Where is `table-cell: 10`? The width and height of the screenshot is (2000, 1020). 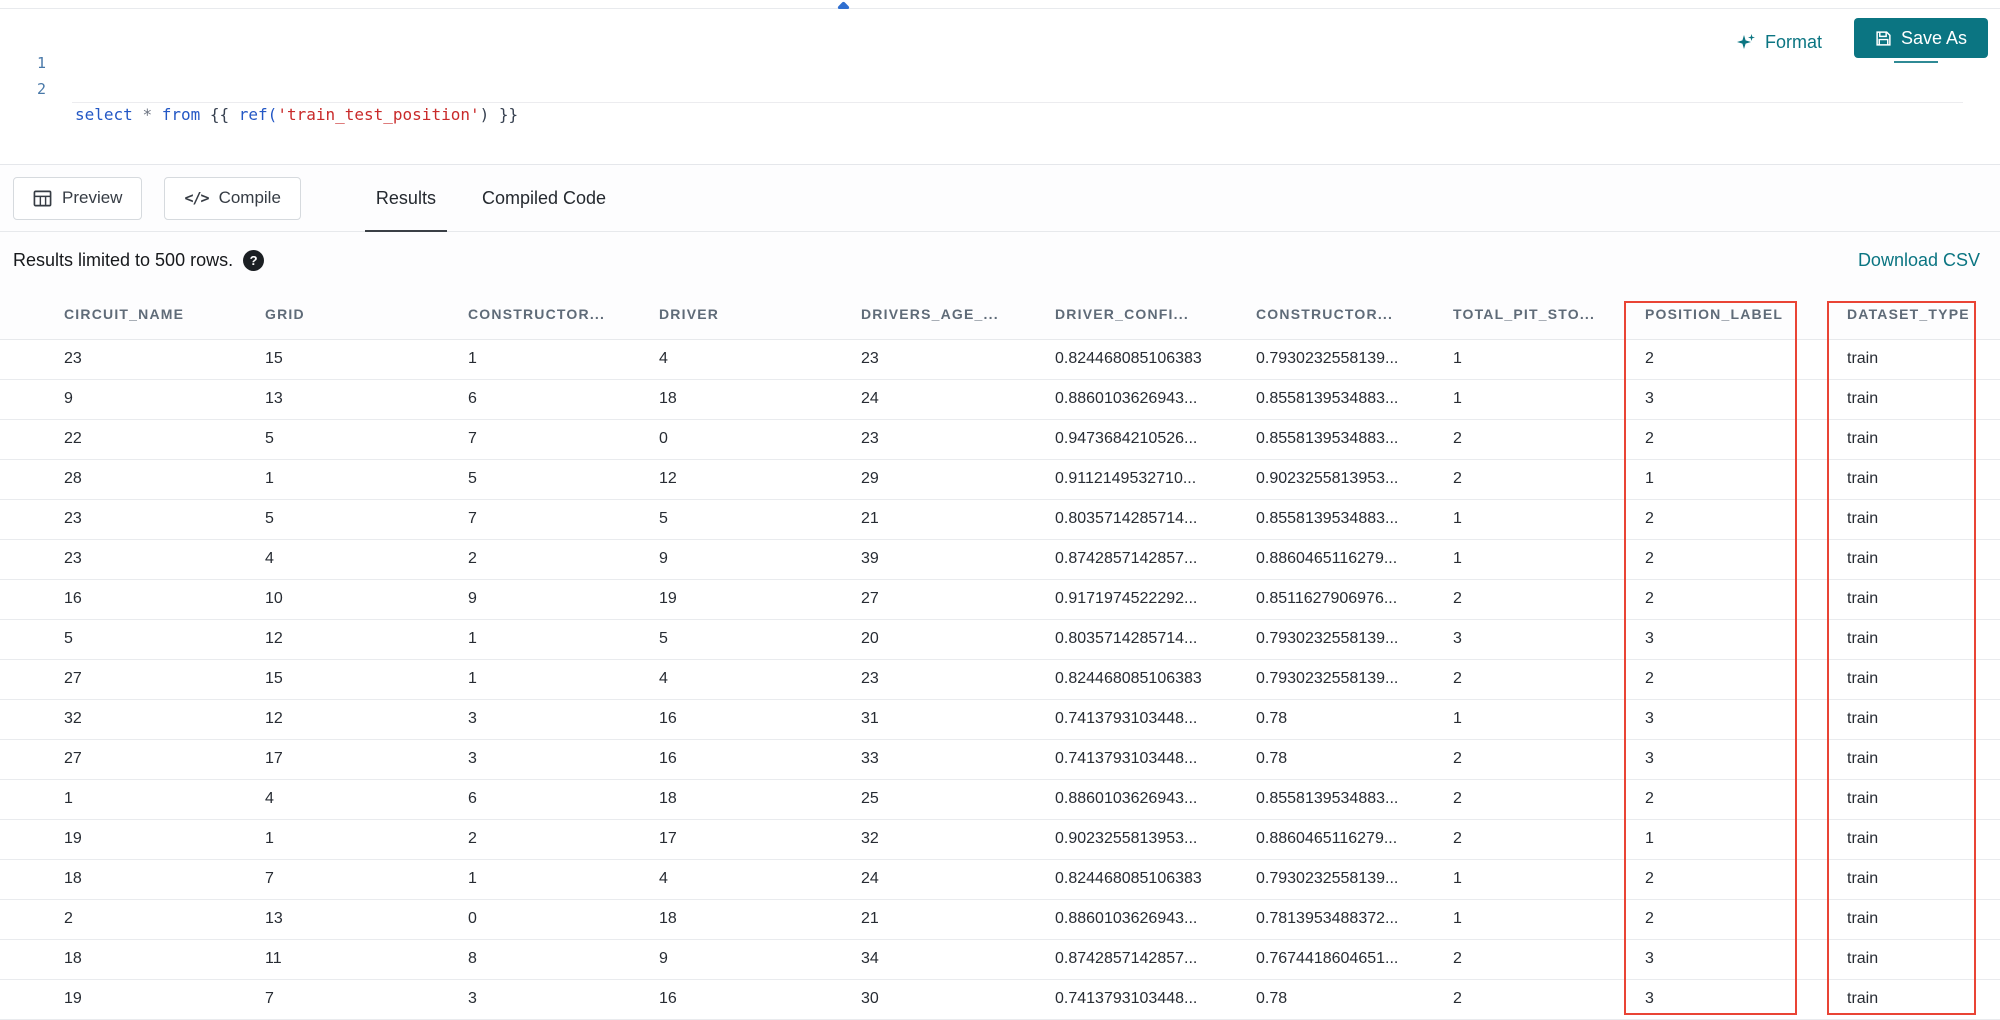 table-cell: 10 is located at coordinates (366, 599).